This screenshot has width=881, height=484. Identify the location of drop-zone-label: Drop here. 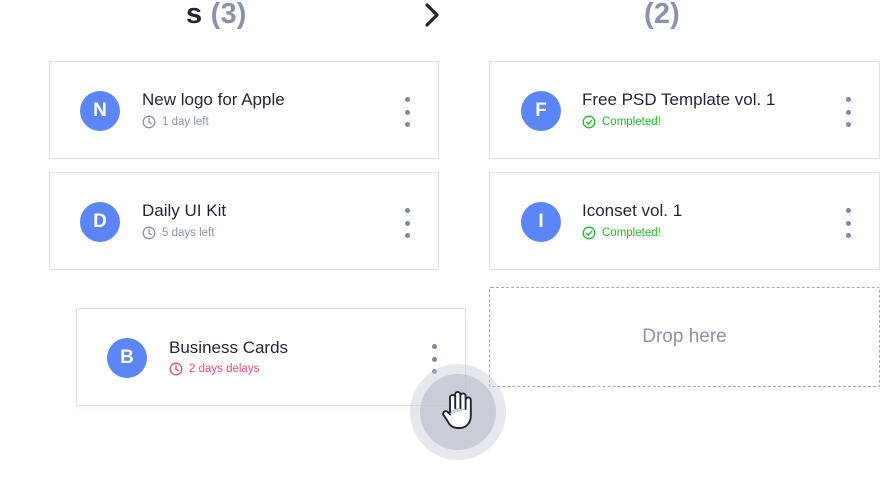
(684, 336).